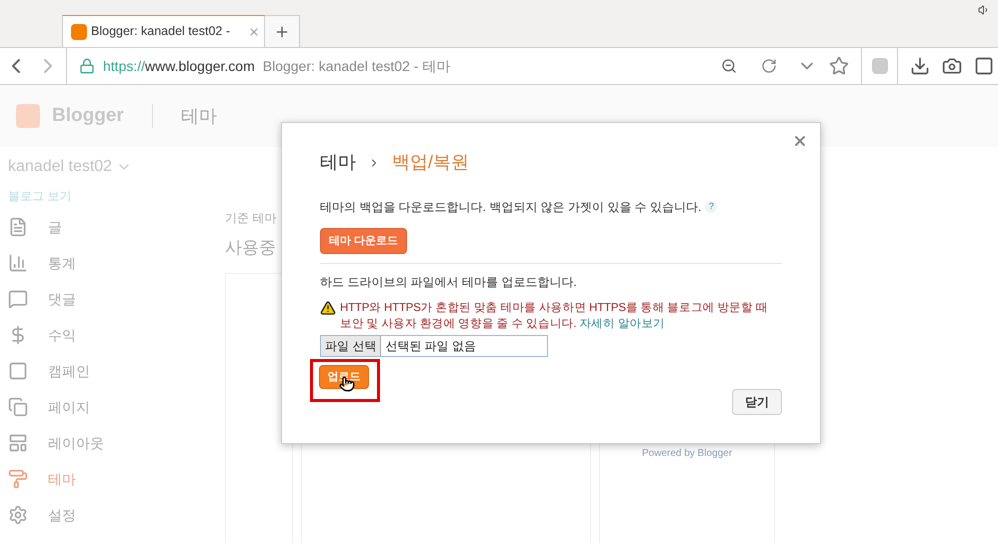 The width and height of the screenshot is (998, 543). Describe the element at coordinates (769, 66) in the screenshot. I see `reload-icon` at that location.